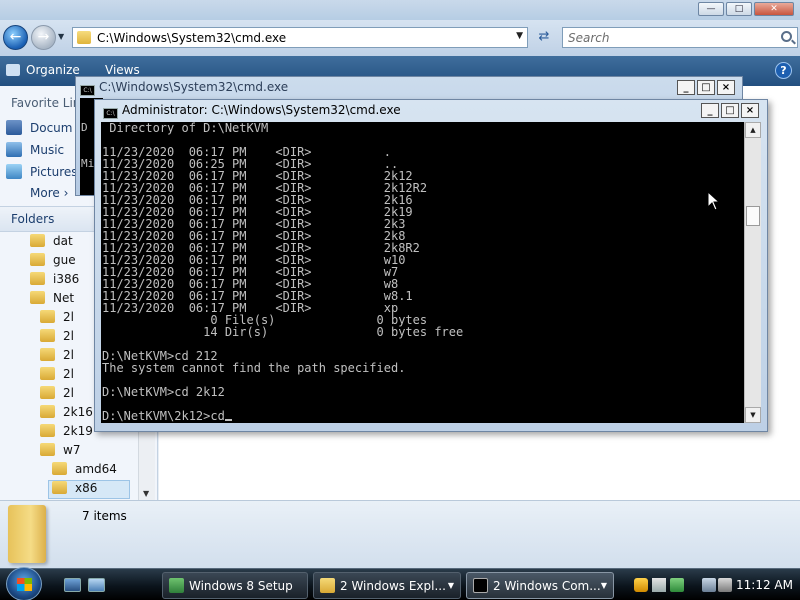 This screenshot has height=600, width=800. What do you see at coordinates (228, 420) in the screenshot?
I see `text-cursor` at bounding box center [228, 420].